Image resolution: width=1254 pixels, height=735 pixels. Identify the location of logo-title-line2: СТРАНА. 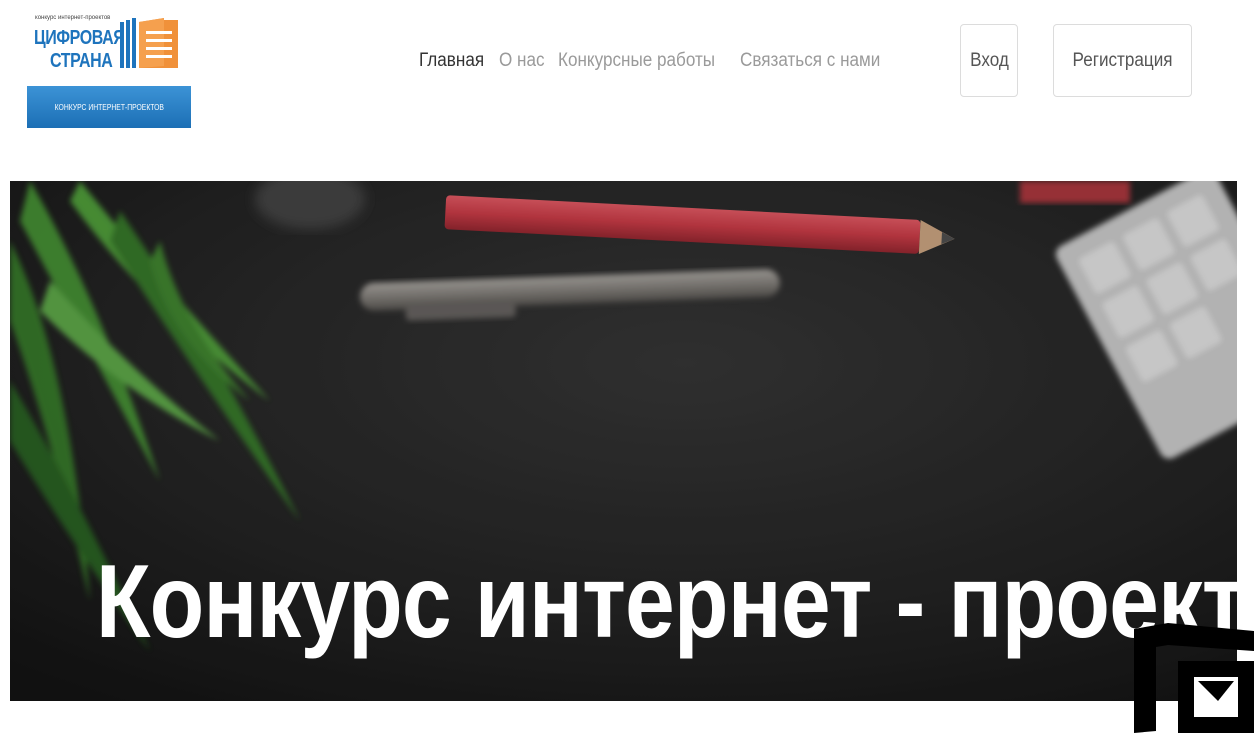
(81, 61).